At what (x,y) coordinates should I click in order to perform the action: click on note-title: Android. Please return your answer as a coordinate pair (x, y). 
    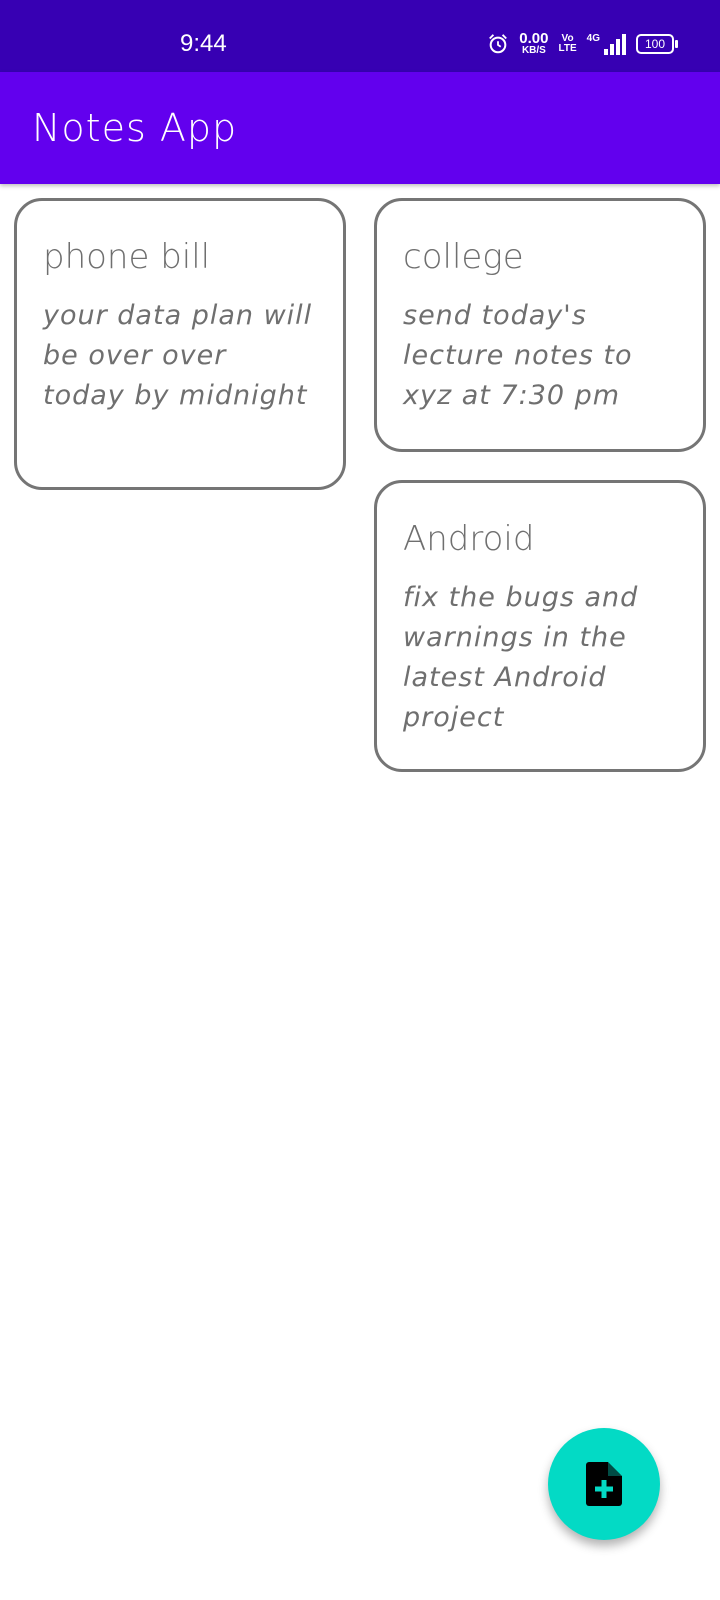
    Looking at the image, I should click on (469, 539).